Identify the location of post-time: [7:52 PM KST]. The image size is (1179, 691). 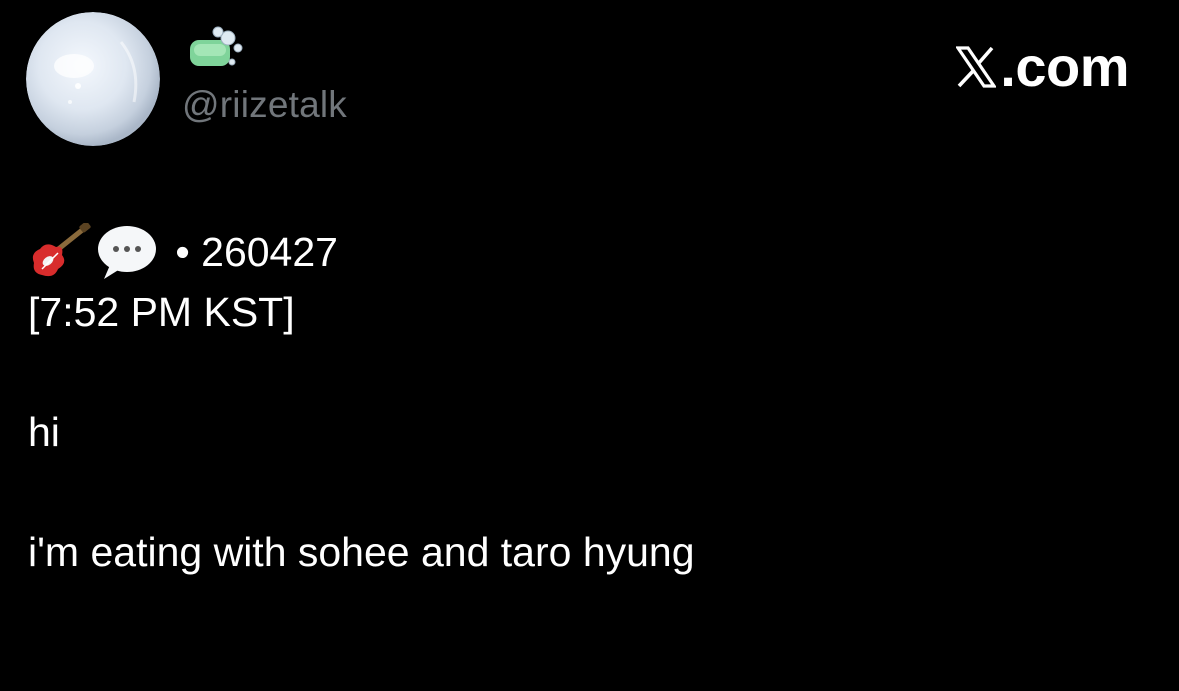
(161, 312).